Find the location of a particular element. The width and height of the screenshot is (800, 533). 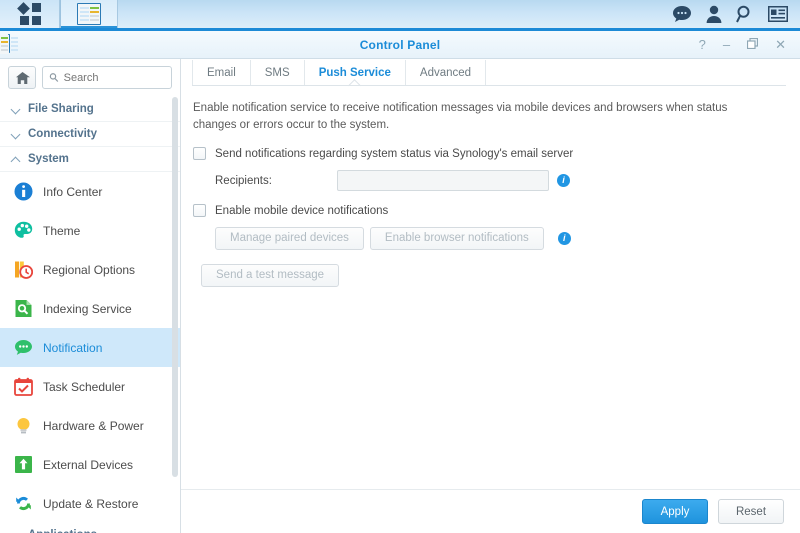

sidebar-item-info-center: Info Center is located at coordinates (90, 191).